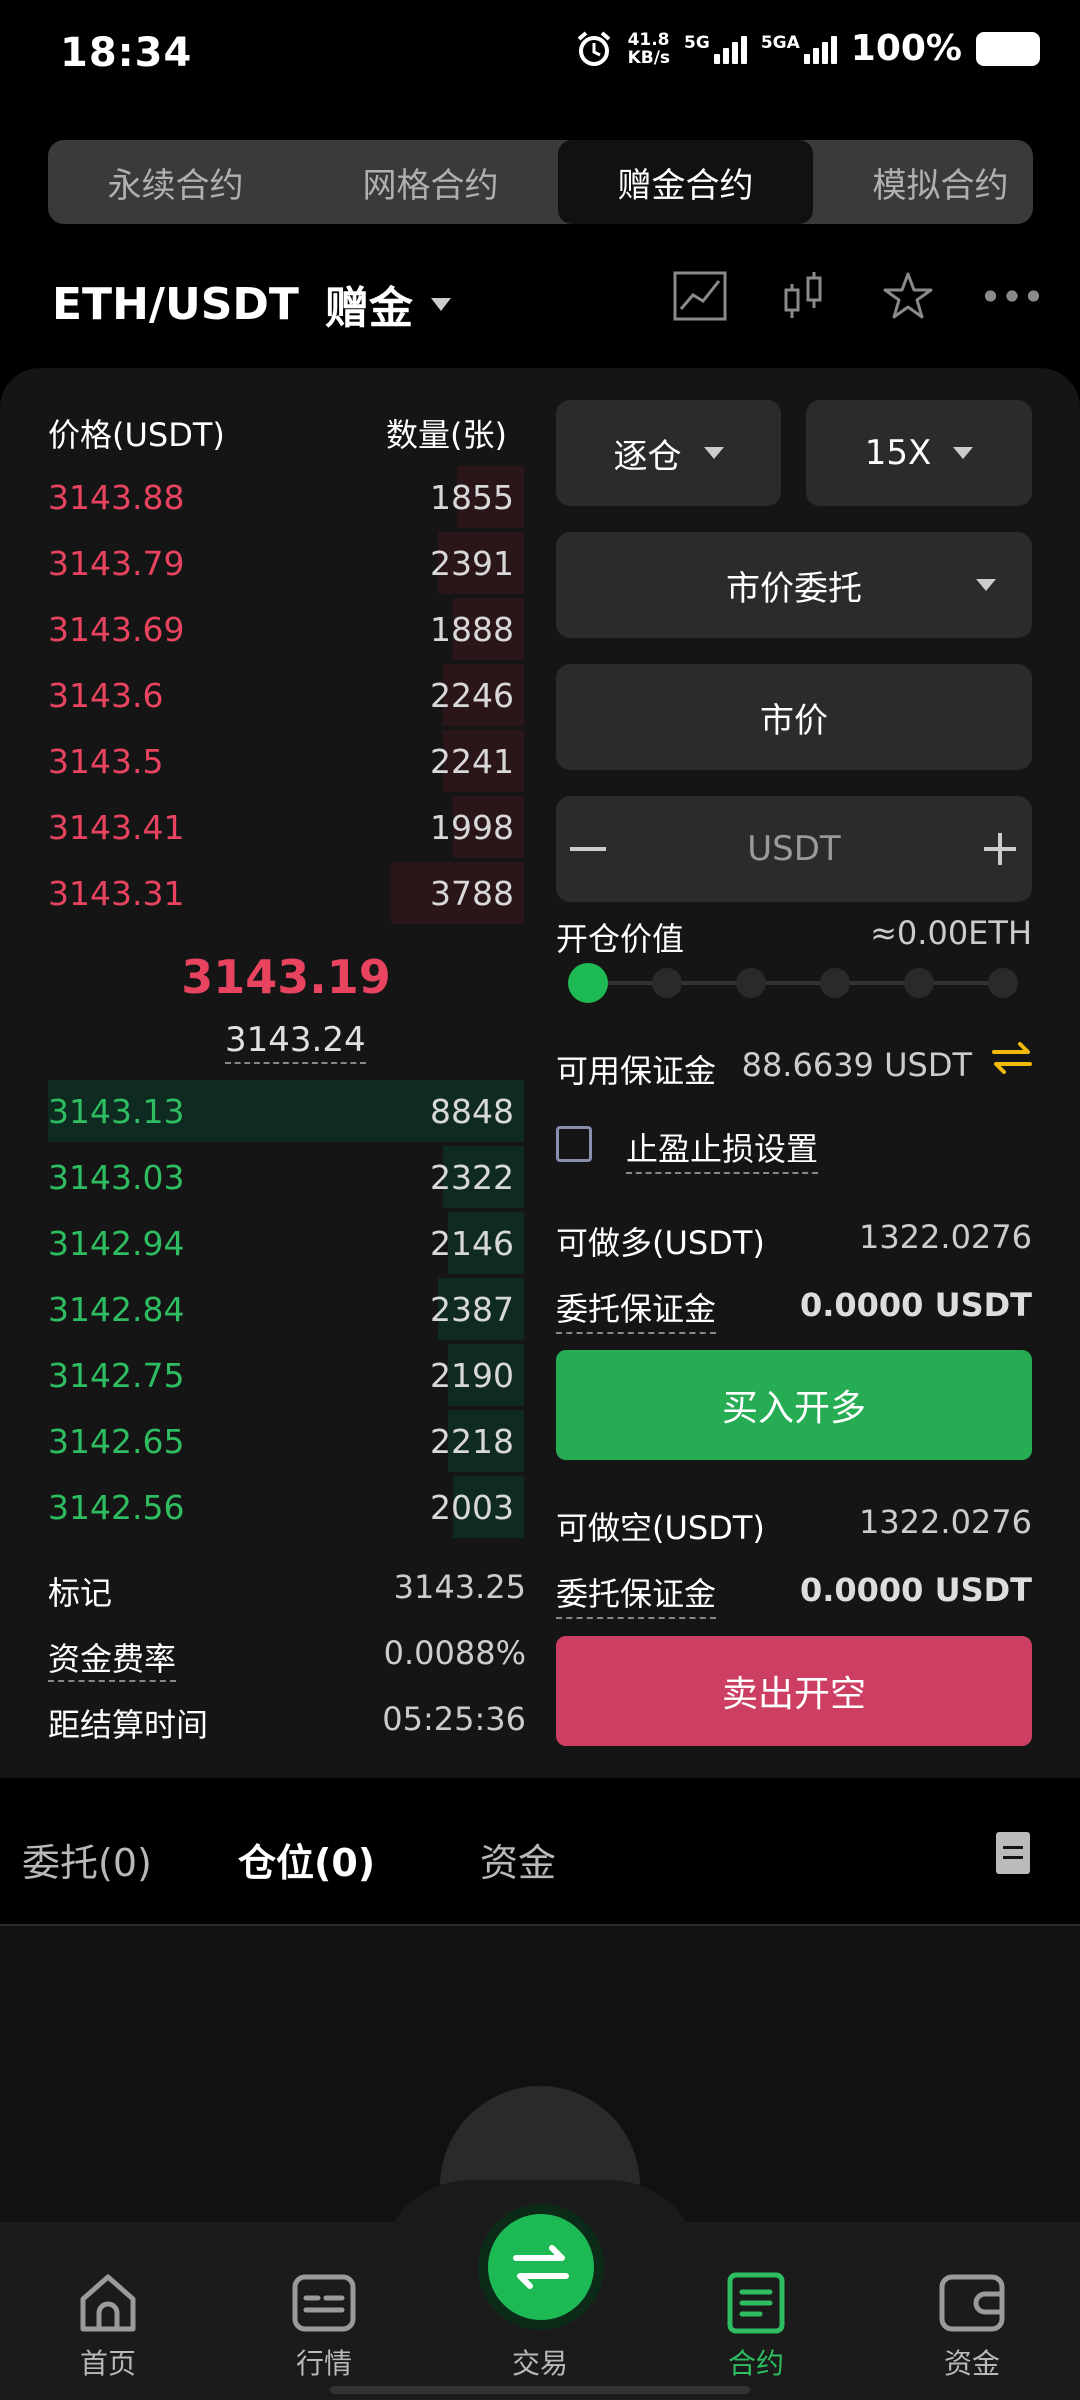 The image size is (1080, 2400). I want to click on position-tabs: 委托(0) 仓位(0) 资金, so click(540, 1869).